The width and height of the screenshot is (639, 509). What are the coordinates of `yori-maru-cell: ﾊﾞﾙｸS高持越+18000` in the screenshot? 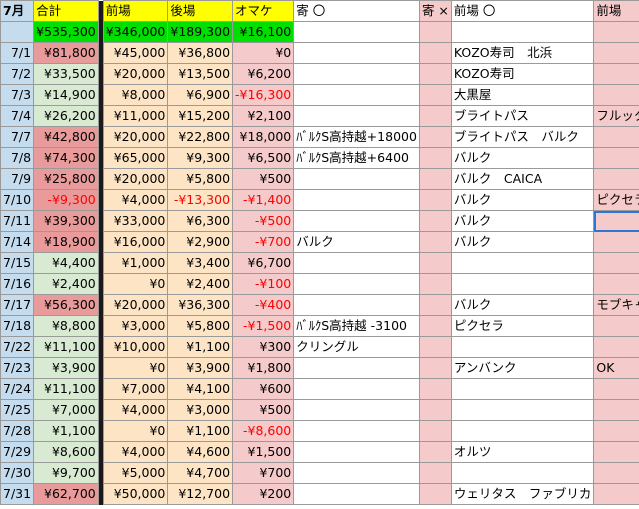 It's located at (356, 137).